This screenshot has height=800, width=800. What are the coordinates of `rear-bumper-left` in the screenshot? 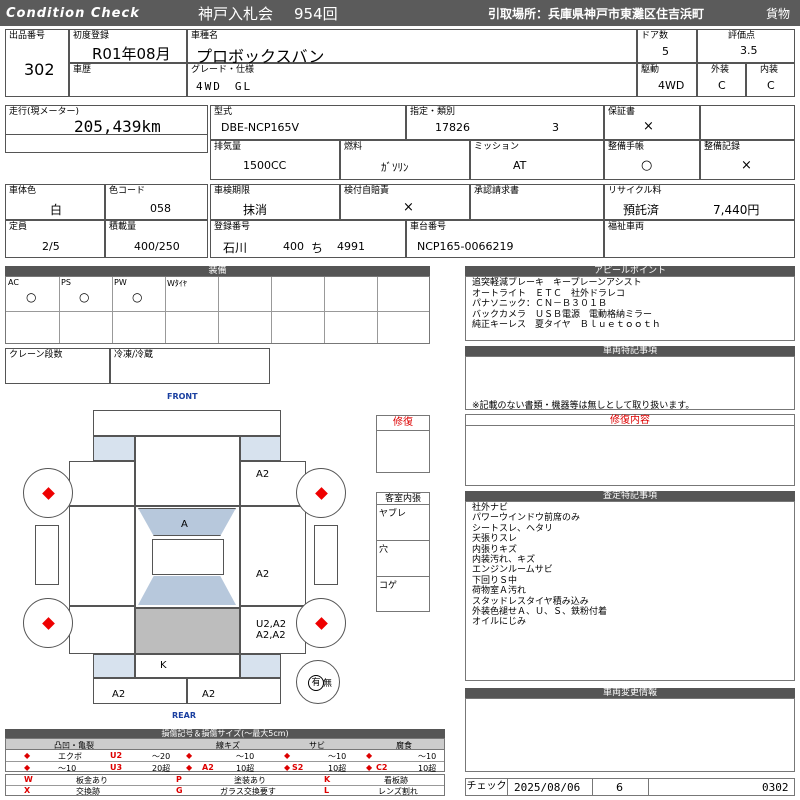 It's located at (140, 691).